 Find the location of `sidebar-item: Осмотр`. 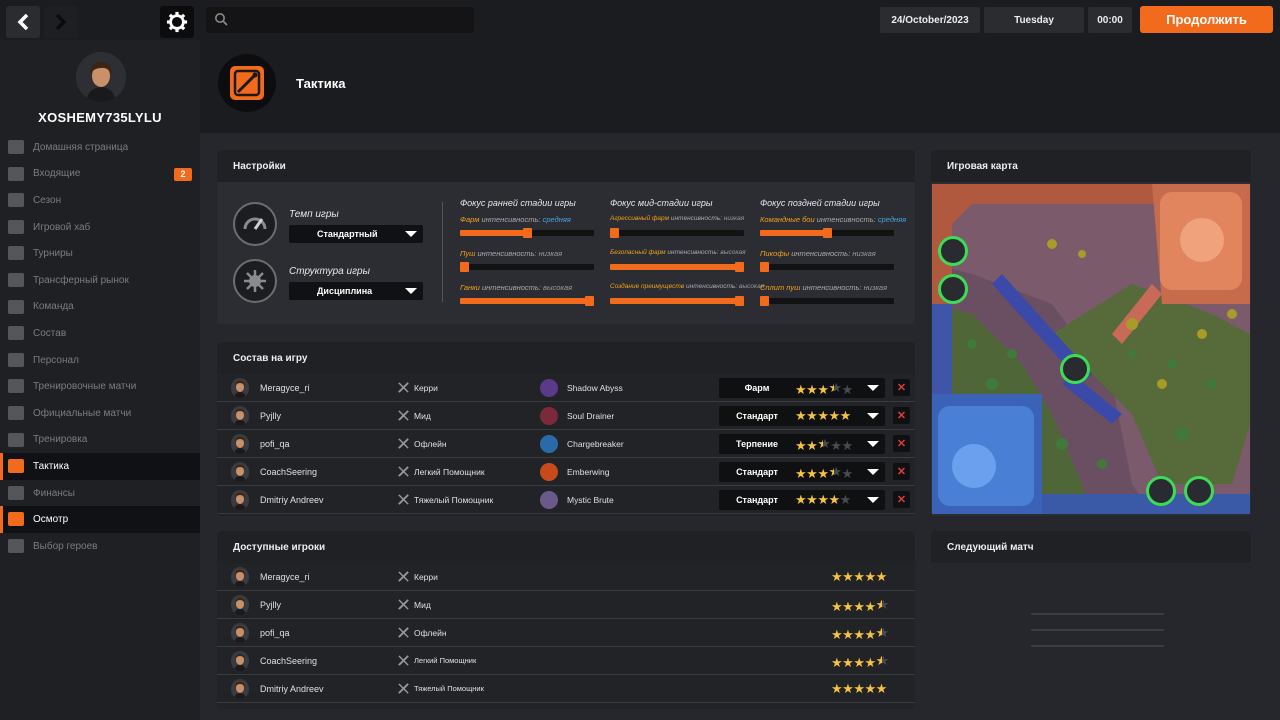

sidebar-item: Осмотр is located at coordinates (100, 519).